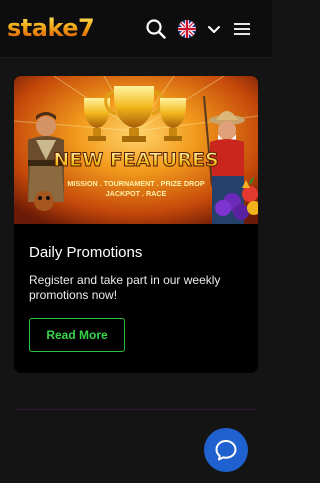  Describe the element at coordinates (51, 28) in the screenshot. I see `stake7-logo: stake7` at that location.